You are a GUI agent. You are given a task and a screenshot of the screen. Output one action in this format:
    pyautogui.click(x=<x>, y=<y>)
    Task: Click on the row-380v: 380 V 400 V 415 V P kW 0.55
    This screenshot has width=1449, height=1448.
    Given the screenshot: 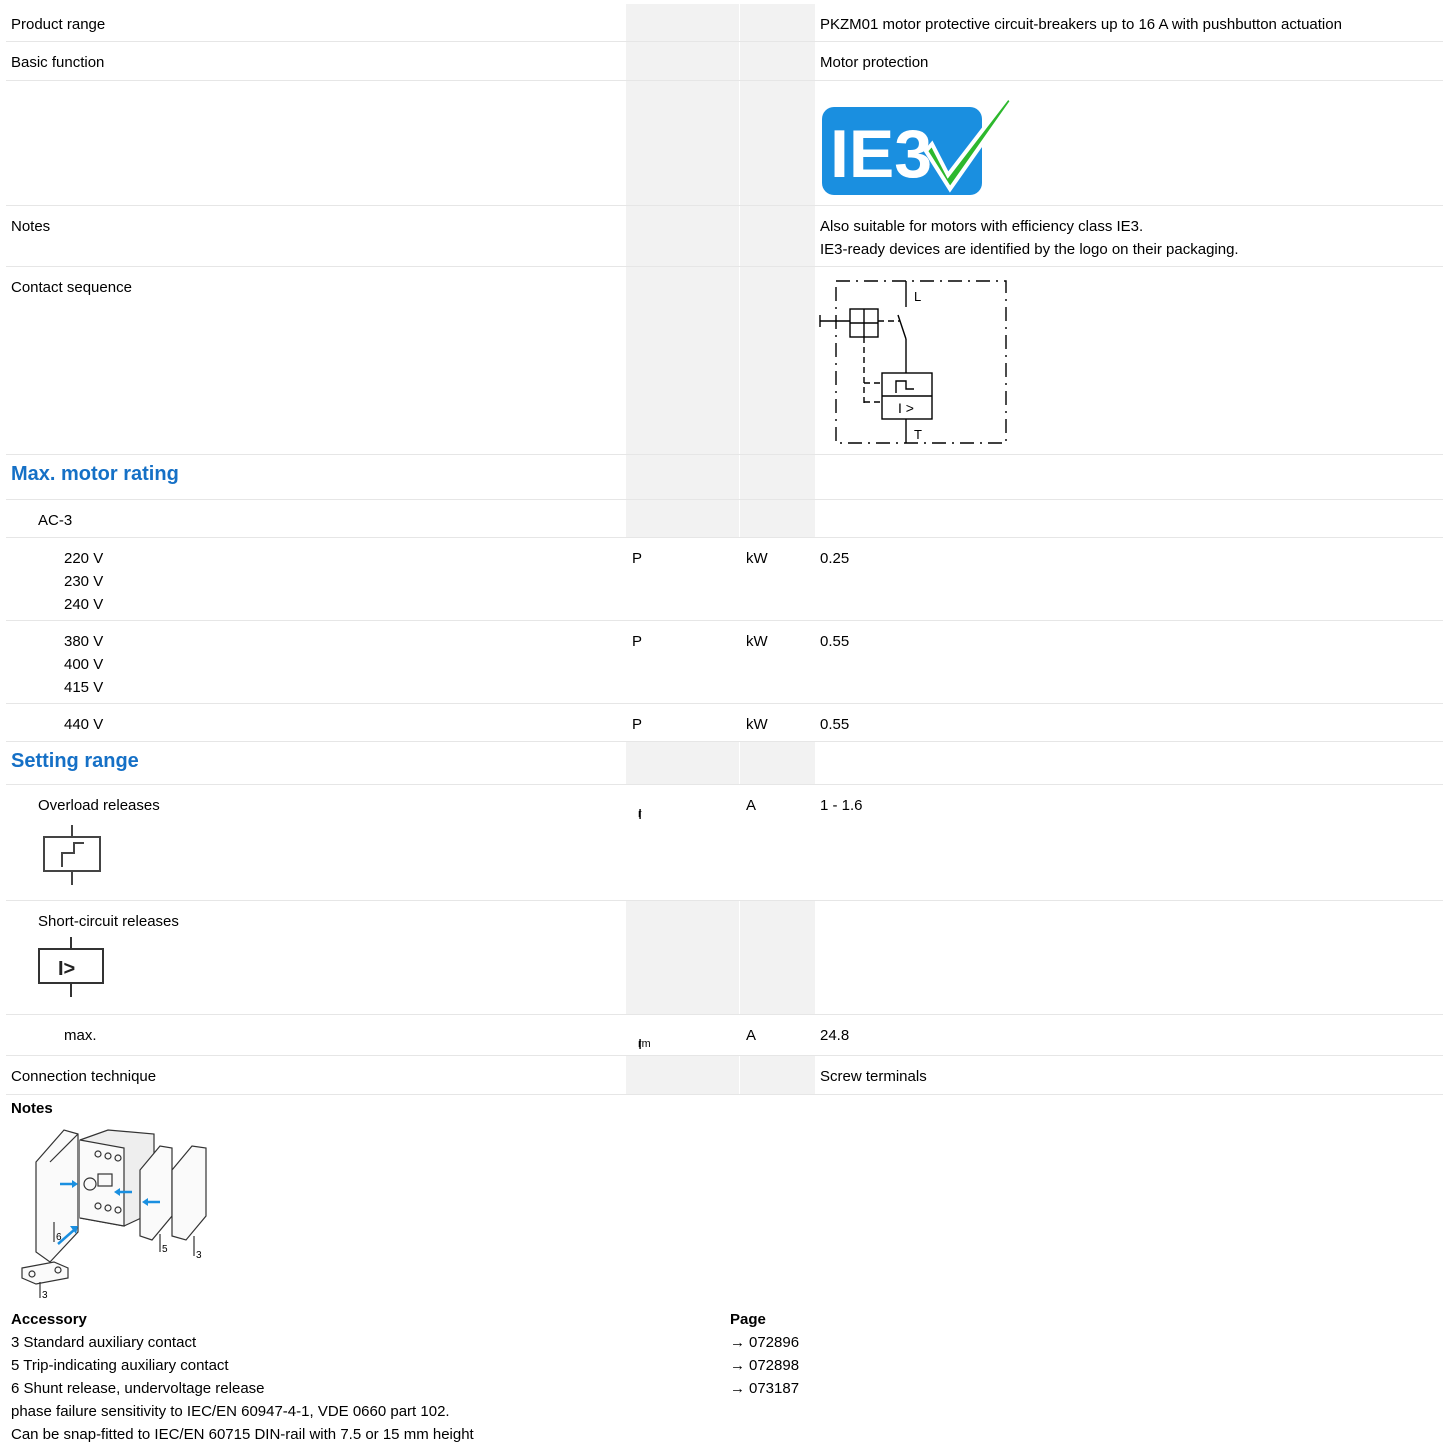 What is the action you would take?
    pyautogui.click(x=724, y=662)
    